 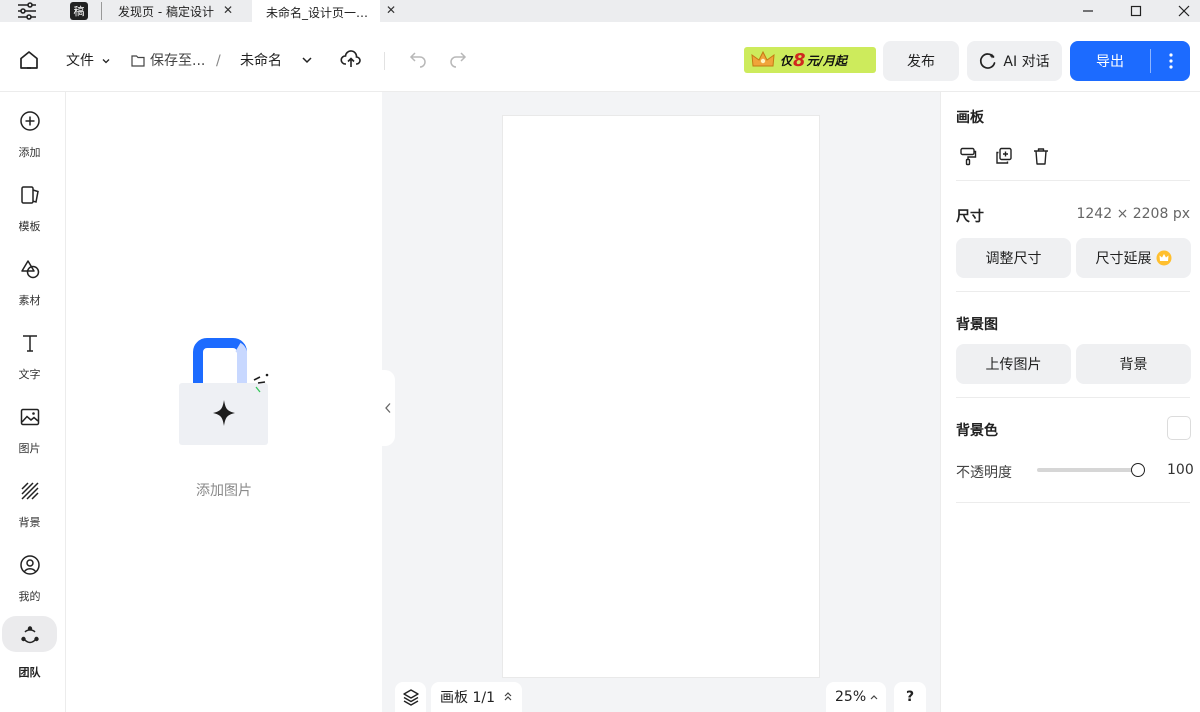 What do you see at coordinates (351, 60) in the screenshot?
I see `cloud-upload-icon` at bounding box center [351, 60].